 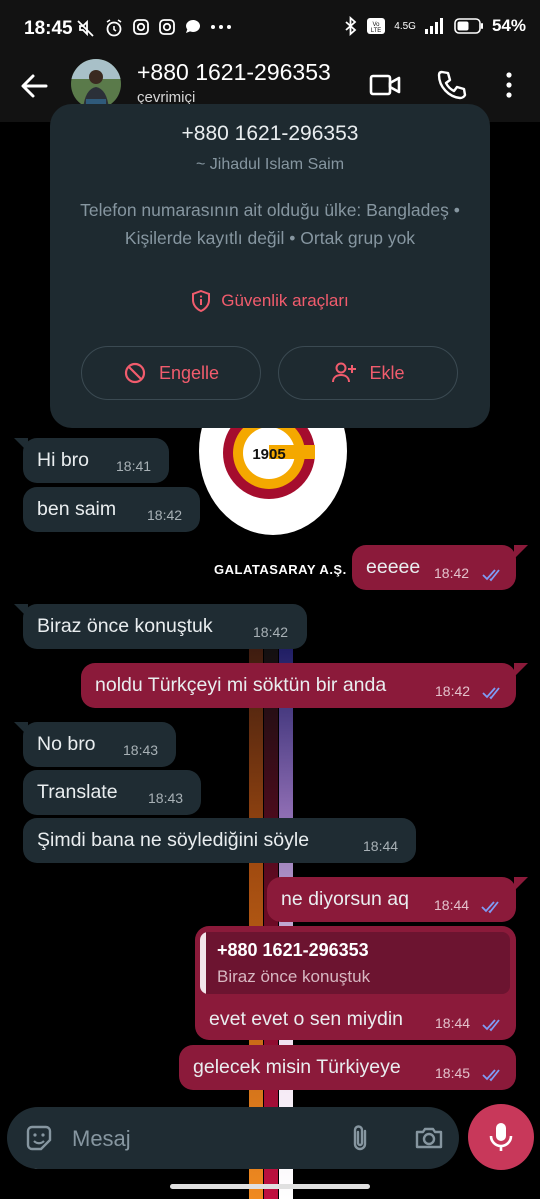 I want to click on message-text: ne diyorsun aq, so click(x=345, y=899).